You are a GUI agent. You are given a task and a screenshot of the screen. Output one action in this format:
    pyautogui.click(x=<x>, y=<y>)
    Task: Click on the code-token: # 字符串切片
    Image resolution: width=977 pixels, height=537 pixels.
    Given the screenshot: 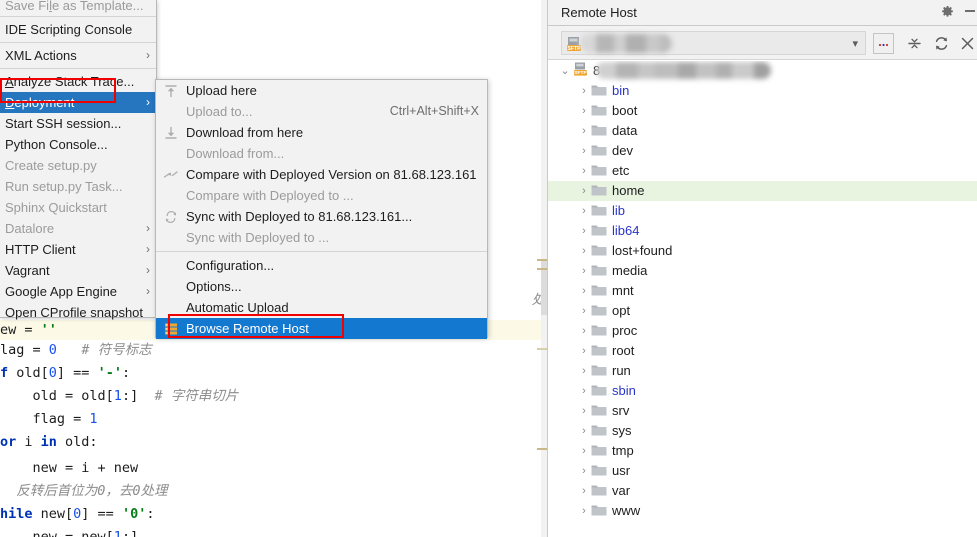 What is the action you would take?
    pyautogui.click(x=196, y=396)
    